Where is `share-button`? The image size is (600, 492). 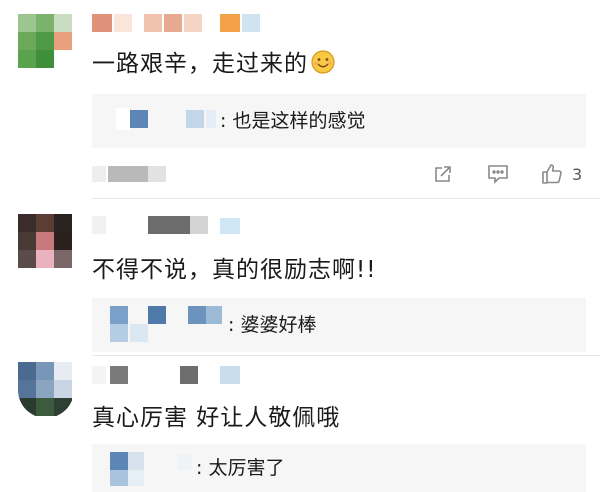
share-button is located at coordinates (443, 174).